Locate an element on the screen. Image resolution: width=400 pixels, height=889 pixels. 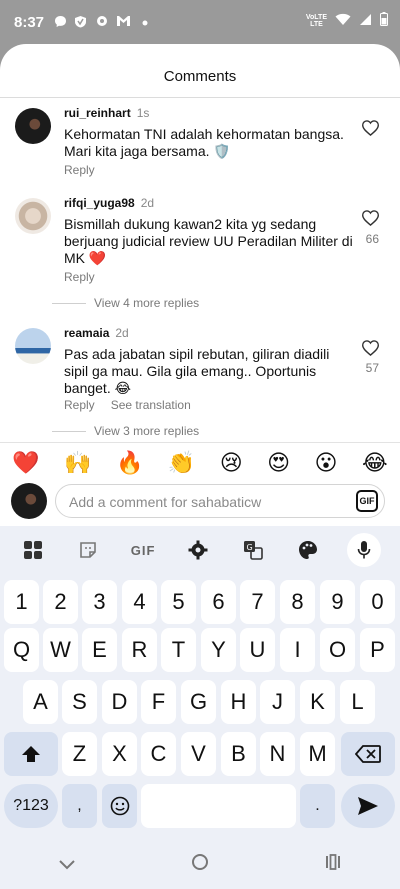
nav-home-icon is located at coordinates (199, 864).